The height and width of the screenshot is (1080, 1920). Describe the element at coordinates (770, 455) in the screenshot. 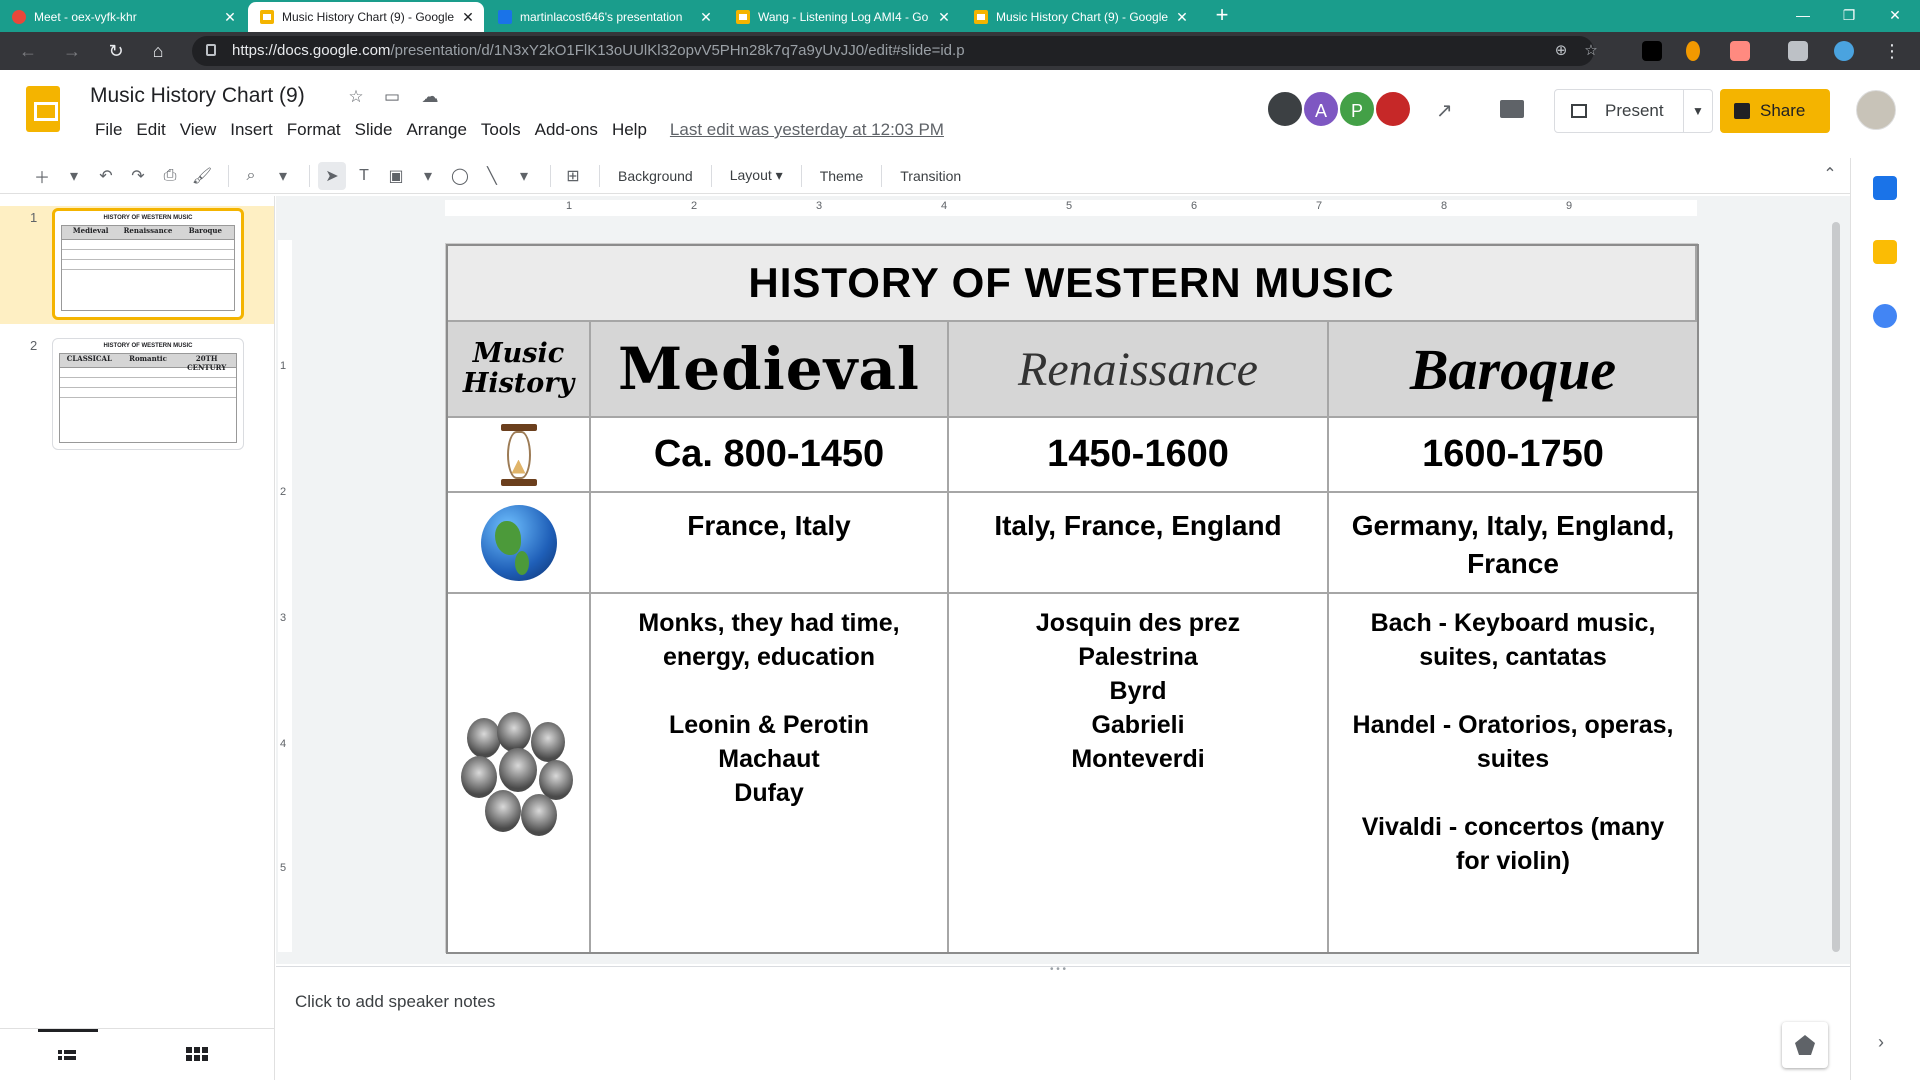

I see `dates-cell: Ca. 800-1450` at that location.